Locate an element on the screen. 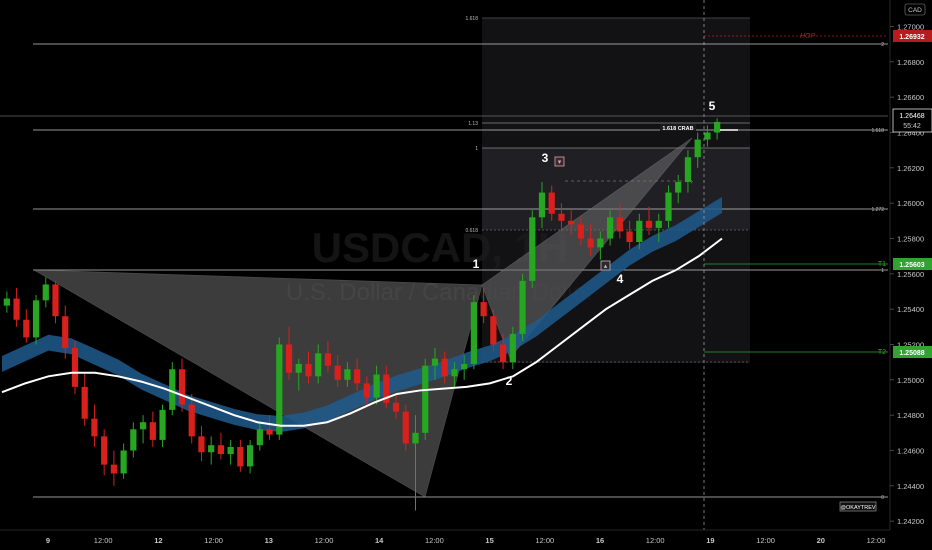 Image resolution: width=932 pixels, height=550 pixels. wave-label-3: 3 is located at coordinates (545, 158).